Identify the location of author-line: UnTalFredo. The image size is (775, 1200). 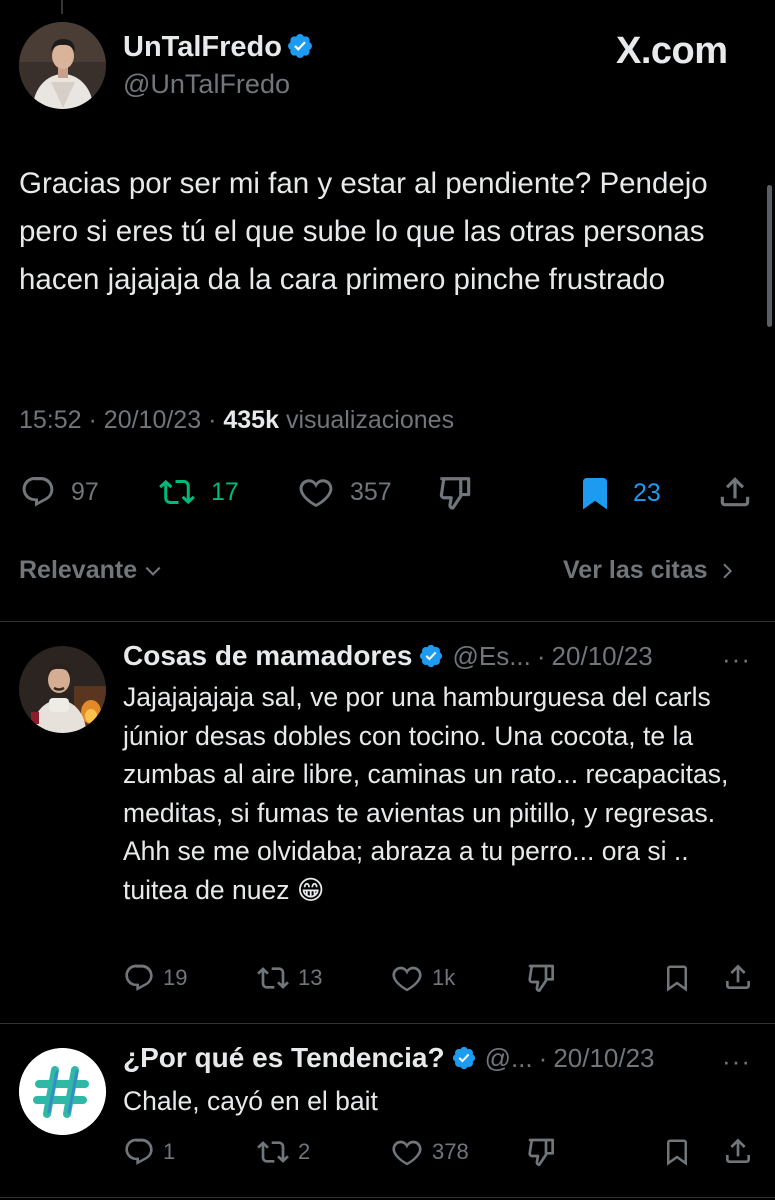
(218, 47).